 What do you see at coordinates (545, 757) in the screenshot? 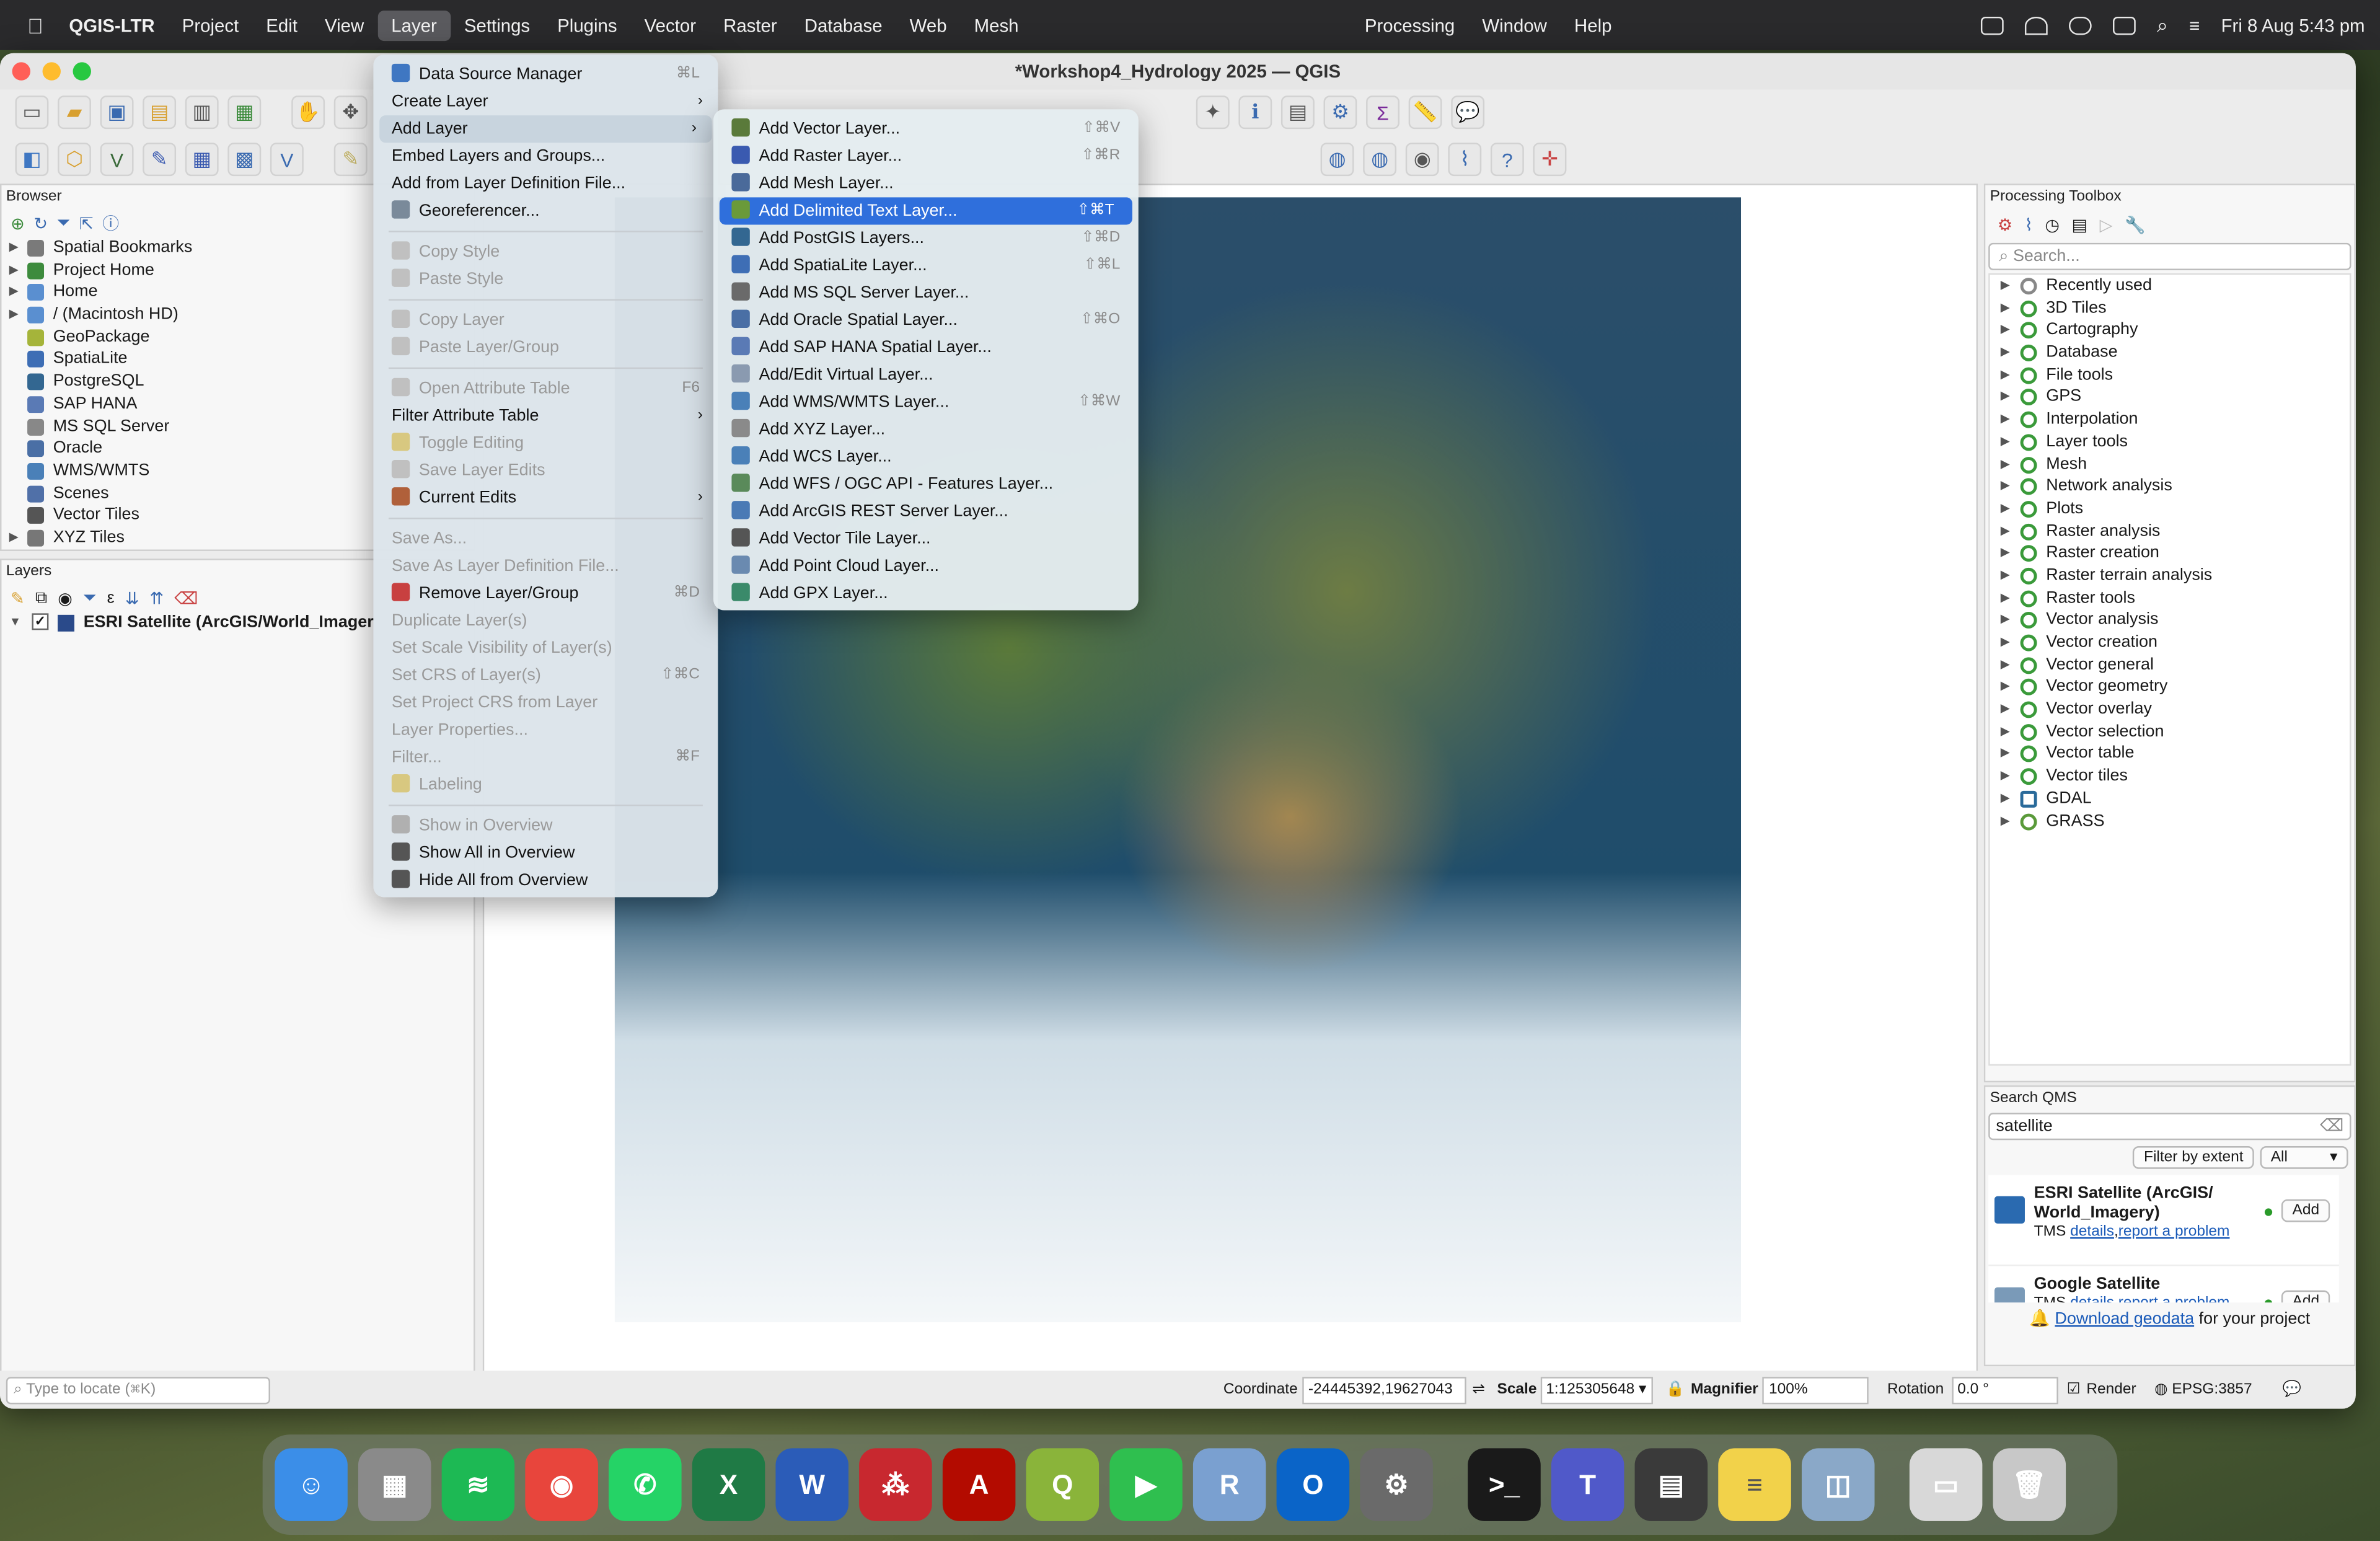
I see `layer-menu-item: Filter... ⌘F` at bounding box center [545, 757].